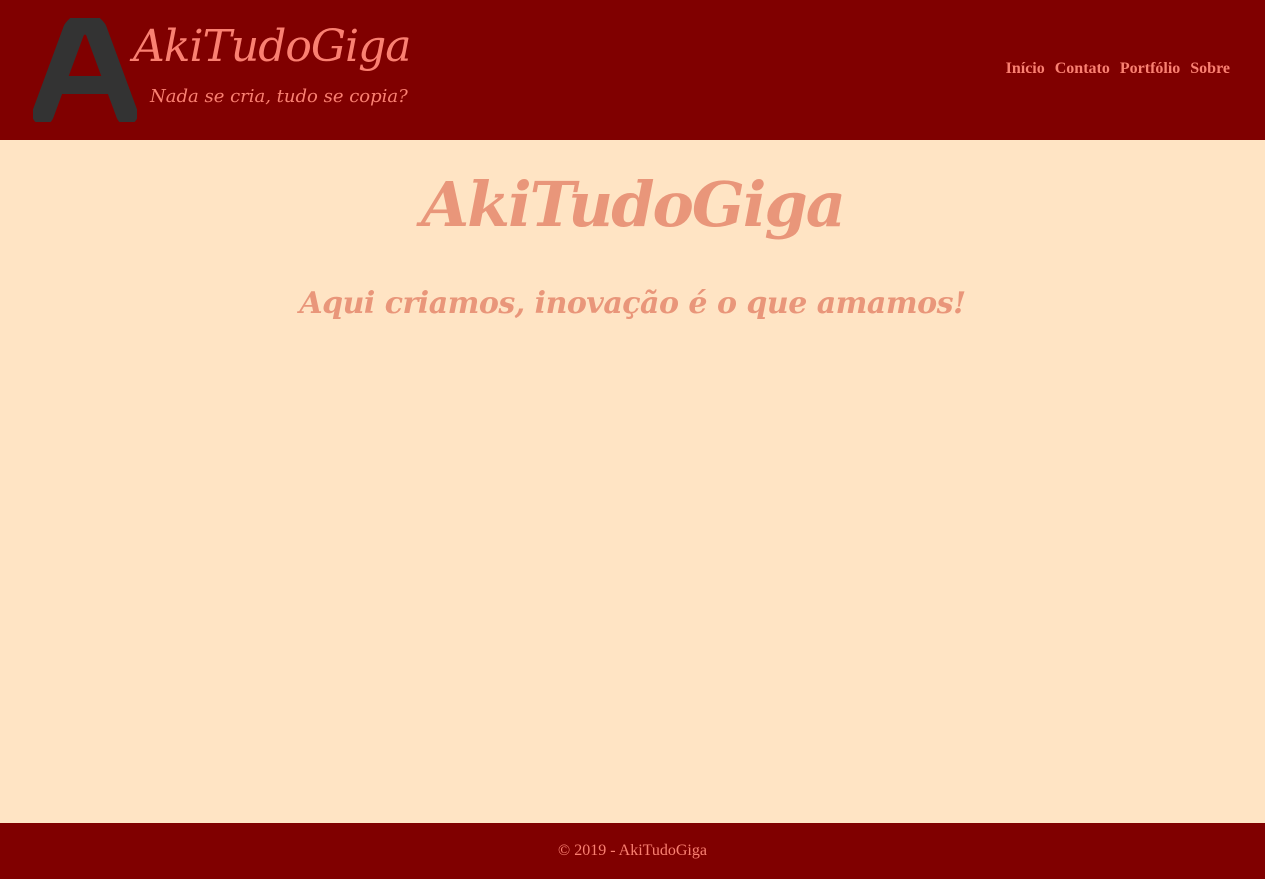  Describe the element at coordinates (633, 204) in the screenshot. I see `hero-title: AkiTudoGiga` at that location.